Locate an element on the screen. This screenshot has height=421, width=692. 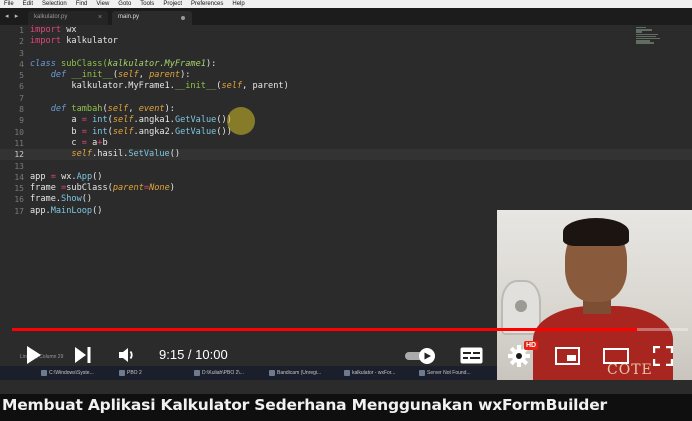
code-function-name: tambah is located at coordinates (84, 109).